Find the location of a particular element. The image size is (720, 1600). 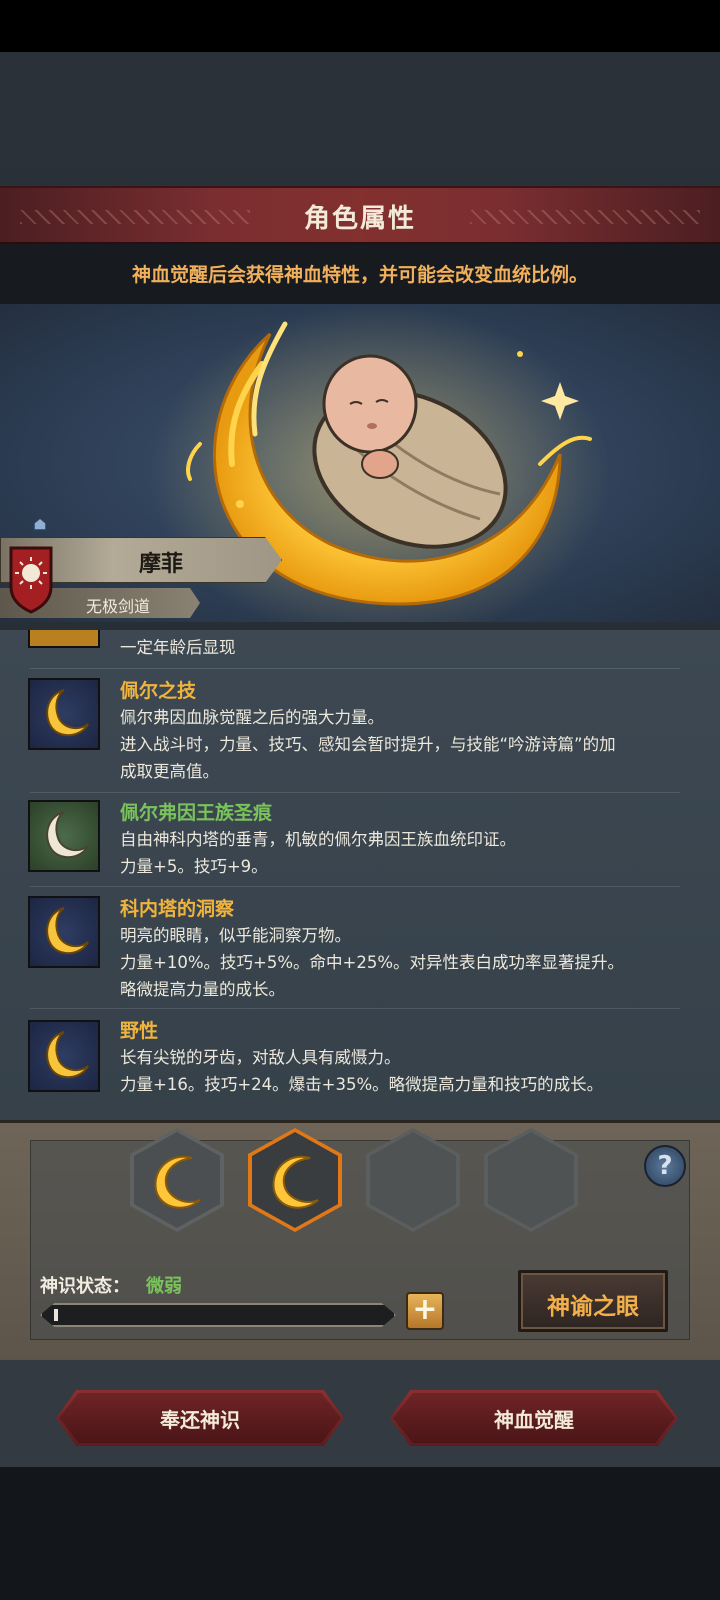

family-crest-icon is located at coordinates (31, 580).